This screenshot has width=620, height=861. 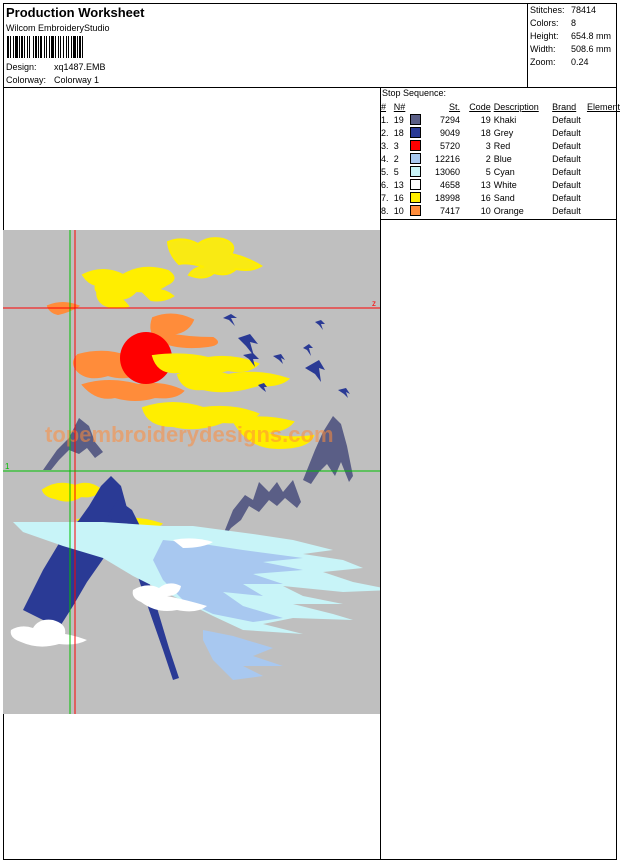 What do you see at coordinates (385, 145) in the screenshot?
I see `stop-seq: 3.` at bounding box center [385, 145].